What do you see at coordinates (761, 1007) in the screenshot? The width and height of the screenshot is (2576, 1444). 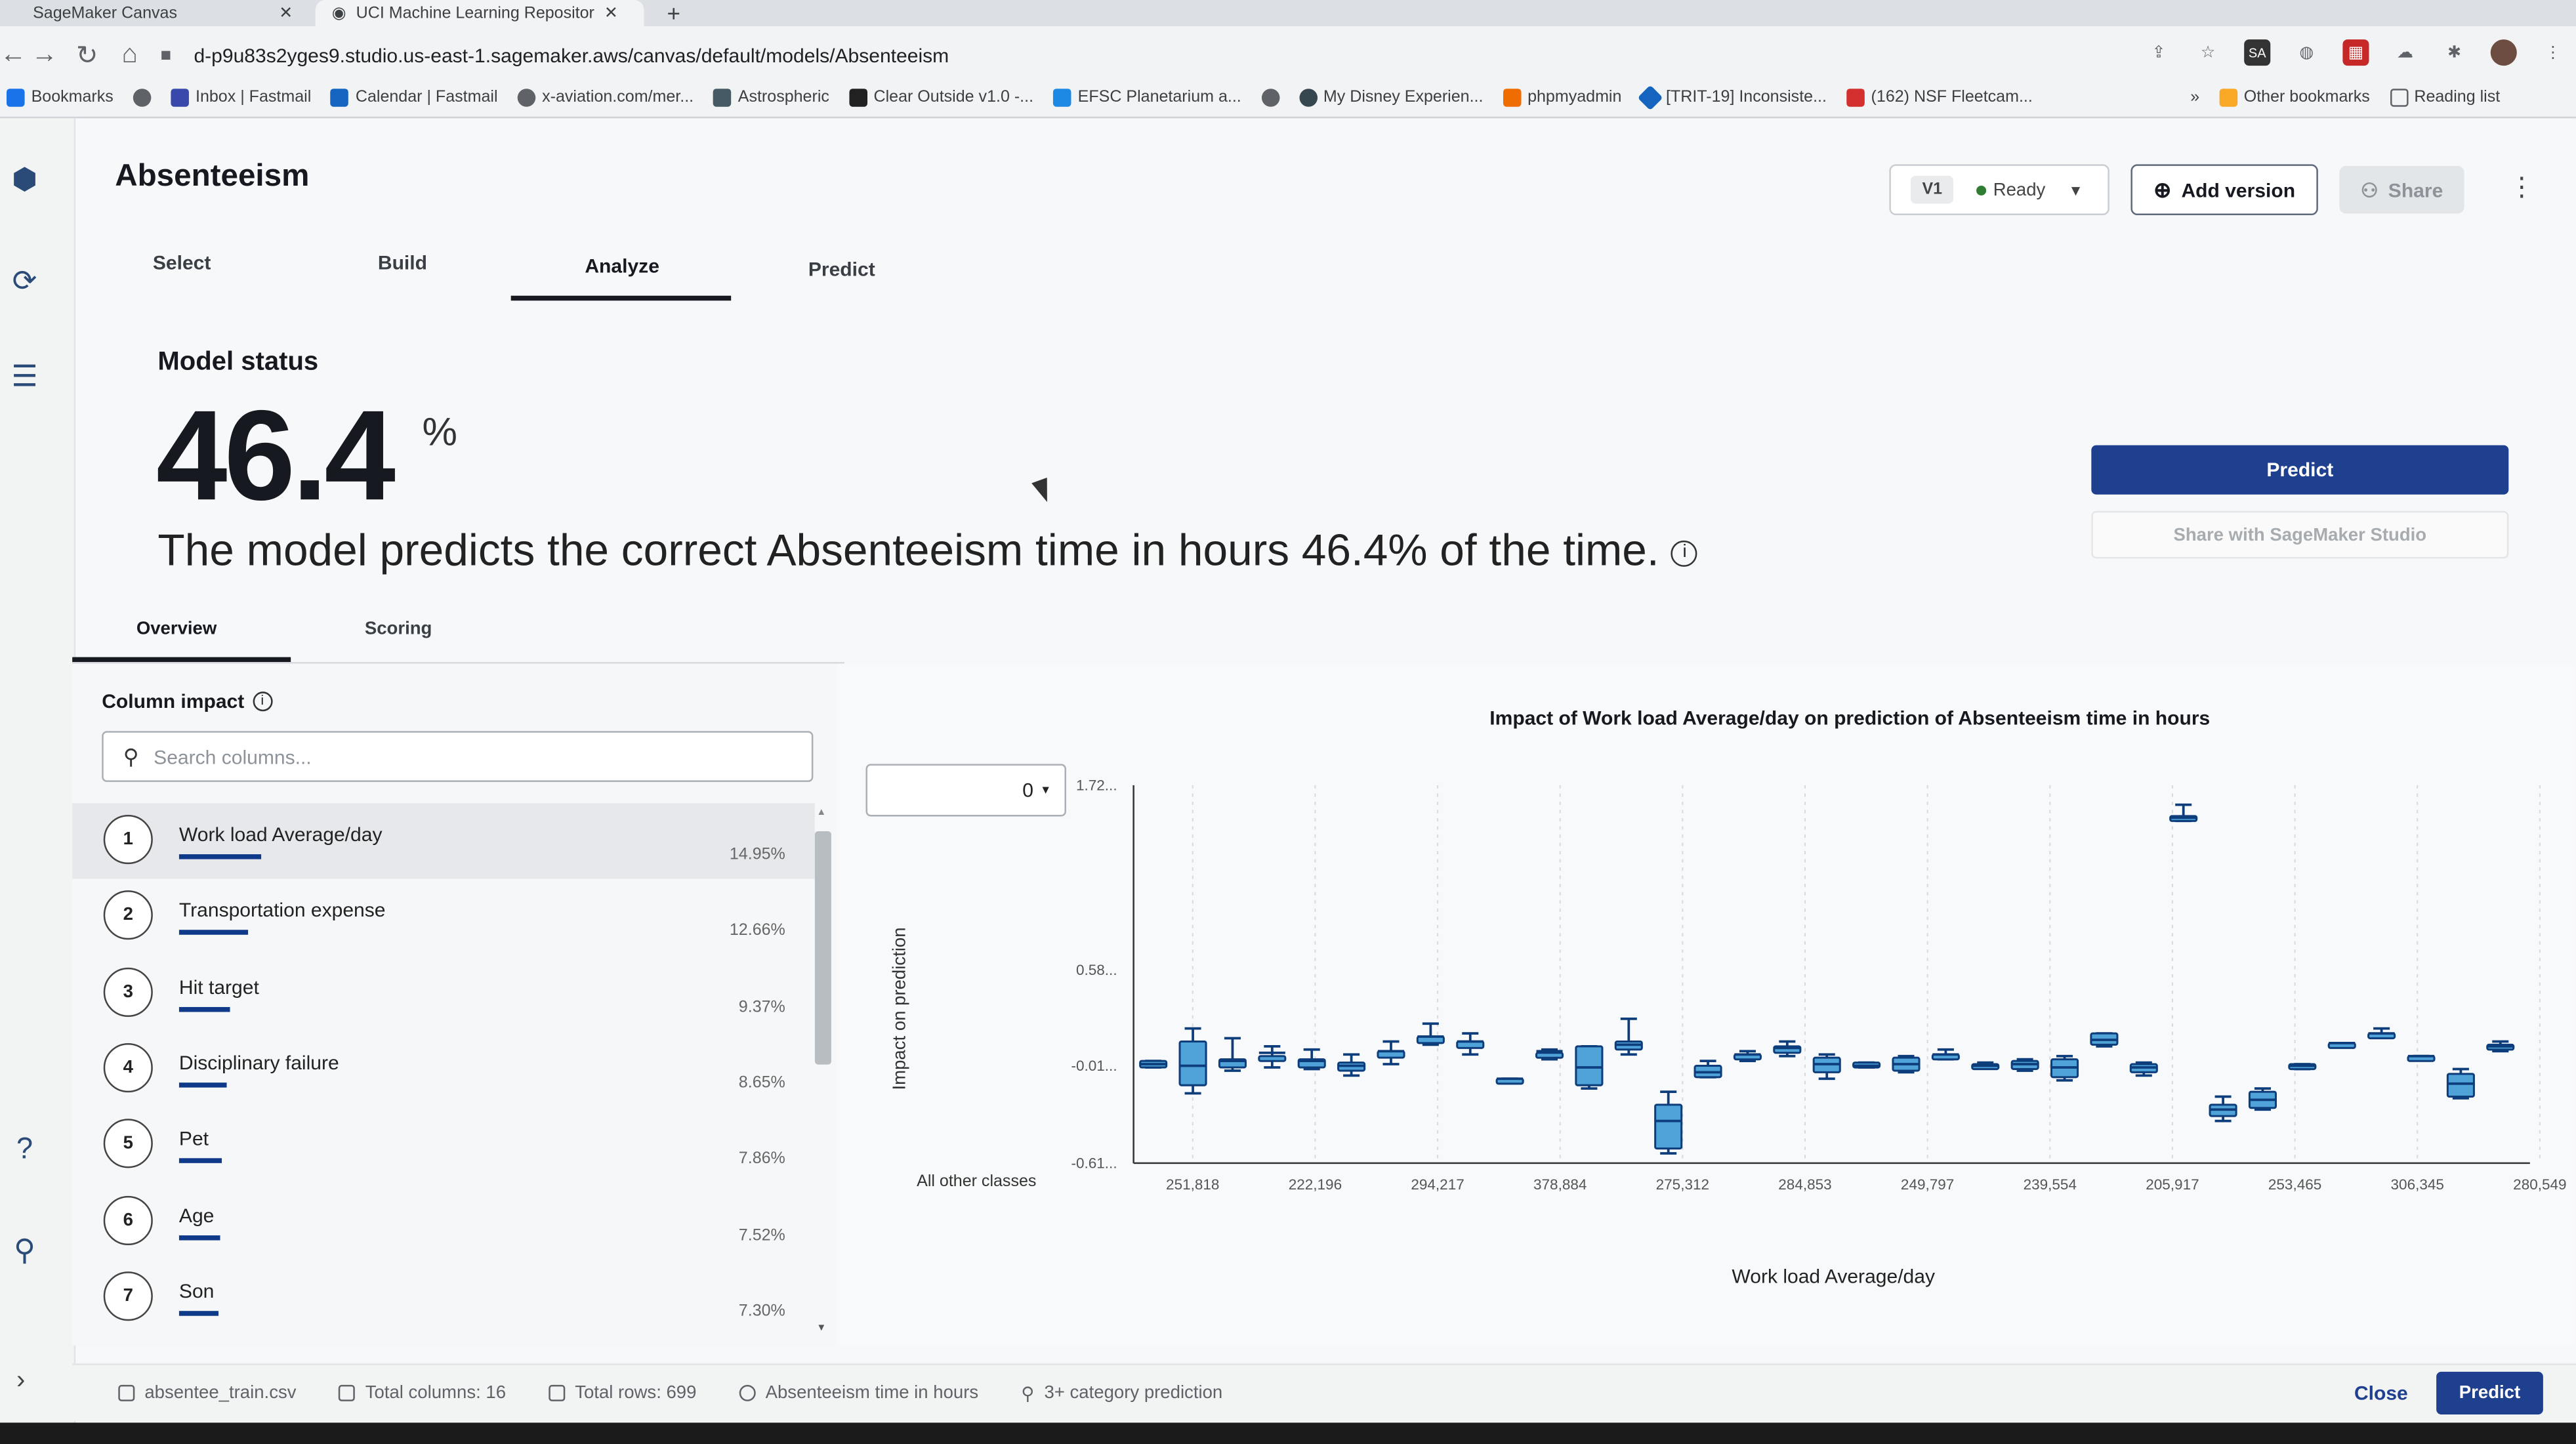 I see `impact-value: 9.37%` at bounding box center [761, 1007].